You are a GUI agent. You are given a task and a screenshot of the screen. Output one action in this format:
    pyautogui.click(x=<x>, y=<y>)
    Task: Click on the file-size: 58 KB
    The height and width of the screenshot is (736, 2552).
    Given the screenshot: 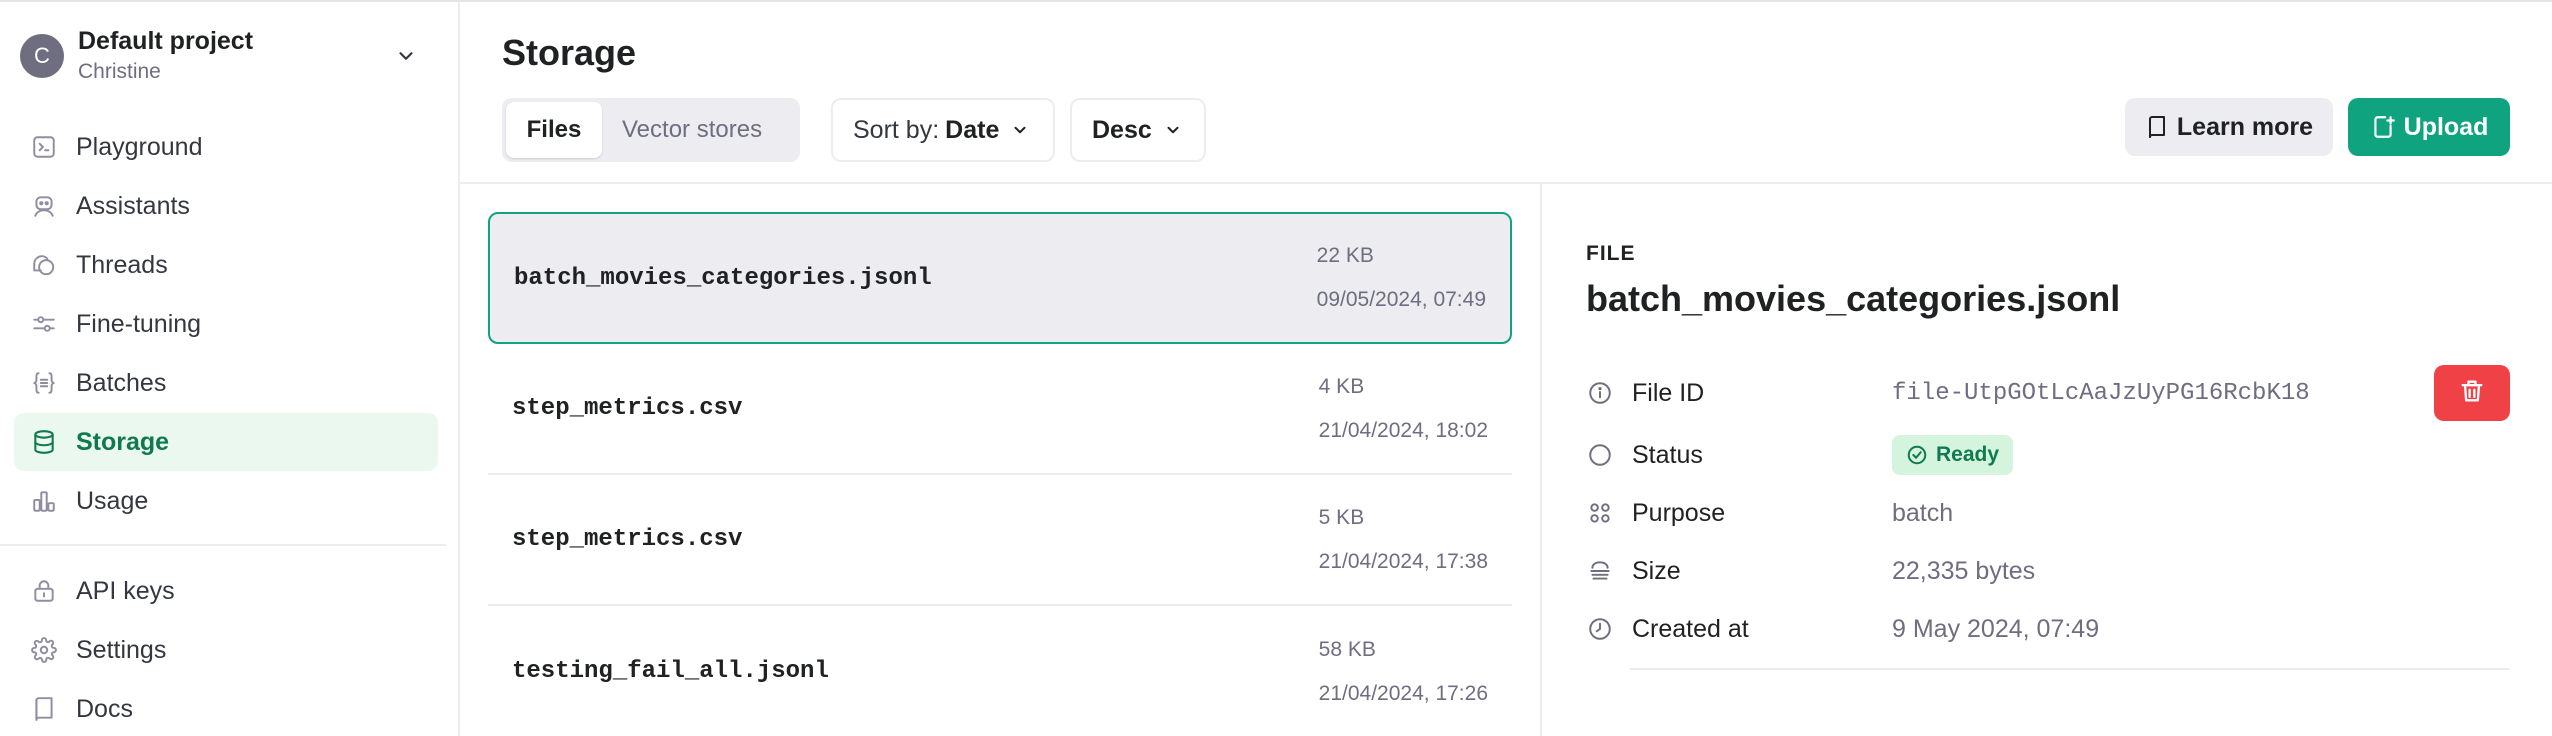 What is the action you would take?
    pyautogui.click(x=1347, y=649)
    